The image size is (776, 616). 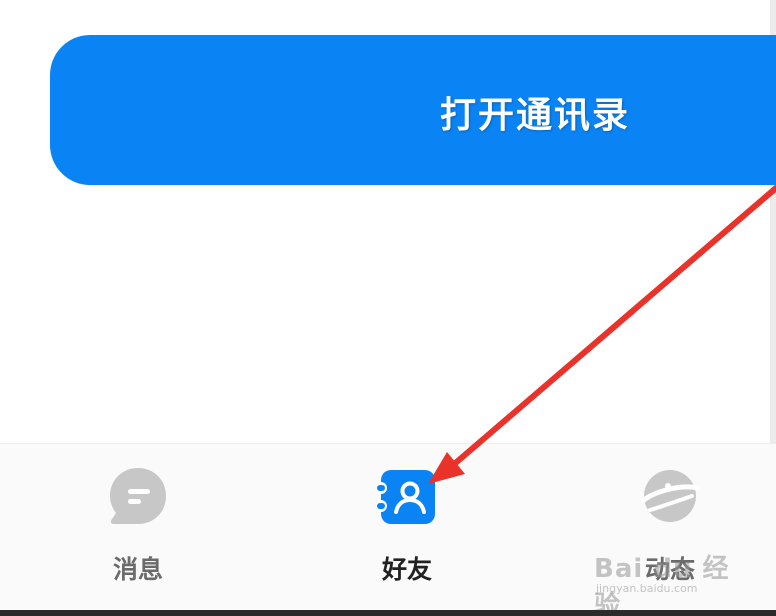 What do you see at coordinates (406, 569) in the screenshot?
I see `tab-friends-label: 好友` at bounding box center [406, 569].